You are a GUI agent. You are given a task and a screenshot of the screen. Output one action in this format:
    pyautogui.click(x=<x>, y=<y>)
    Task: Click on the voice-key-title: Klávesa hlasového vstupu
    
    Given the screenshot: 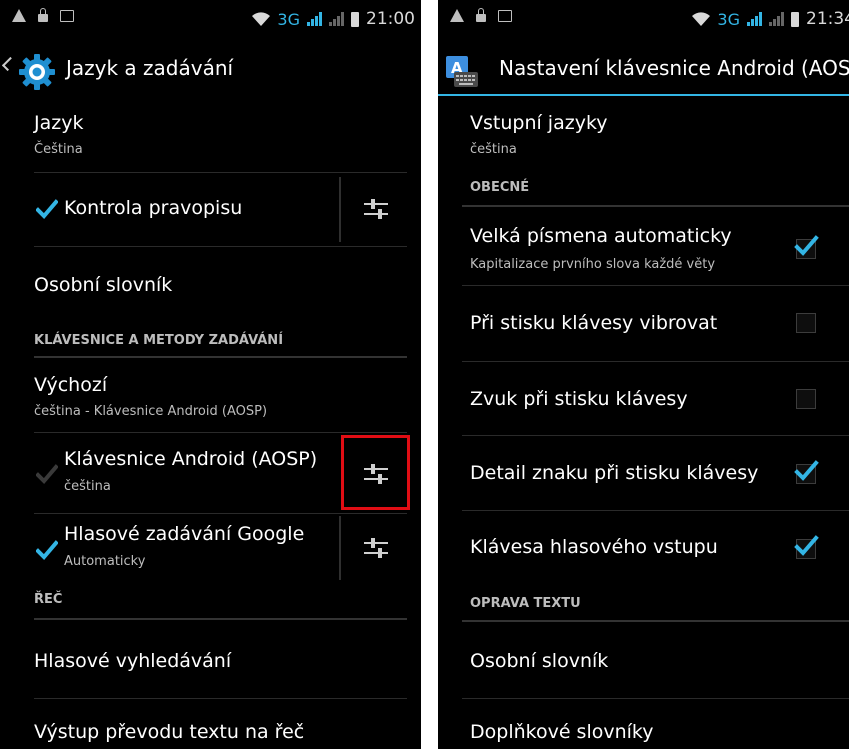 What is the action you would take?
    pyautogui.click(x=594, y=547)
    